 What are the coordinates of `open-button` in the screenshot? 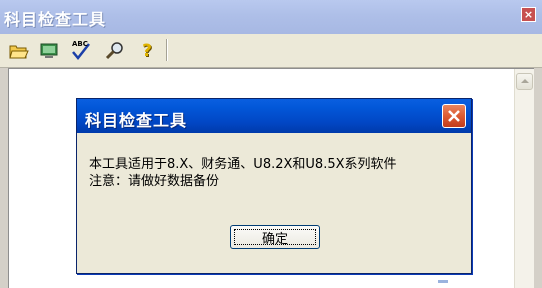 It's located at (19, 51).